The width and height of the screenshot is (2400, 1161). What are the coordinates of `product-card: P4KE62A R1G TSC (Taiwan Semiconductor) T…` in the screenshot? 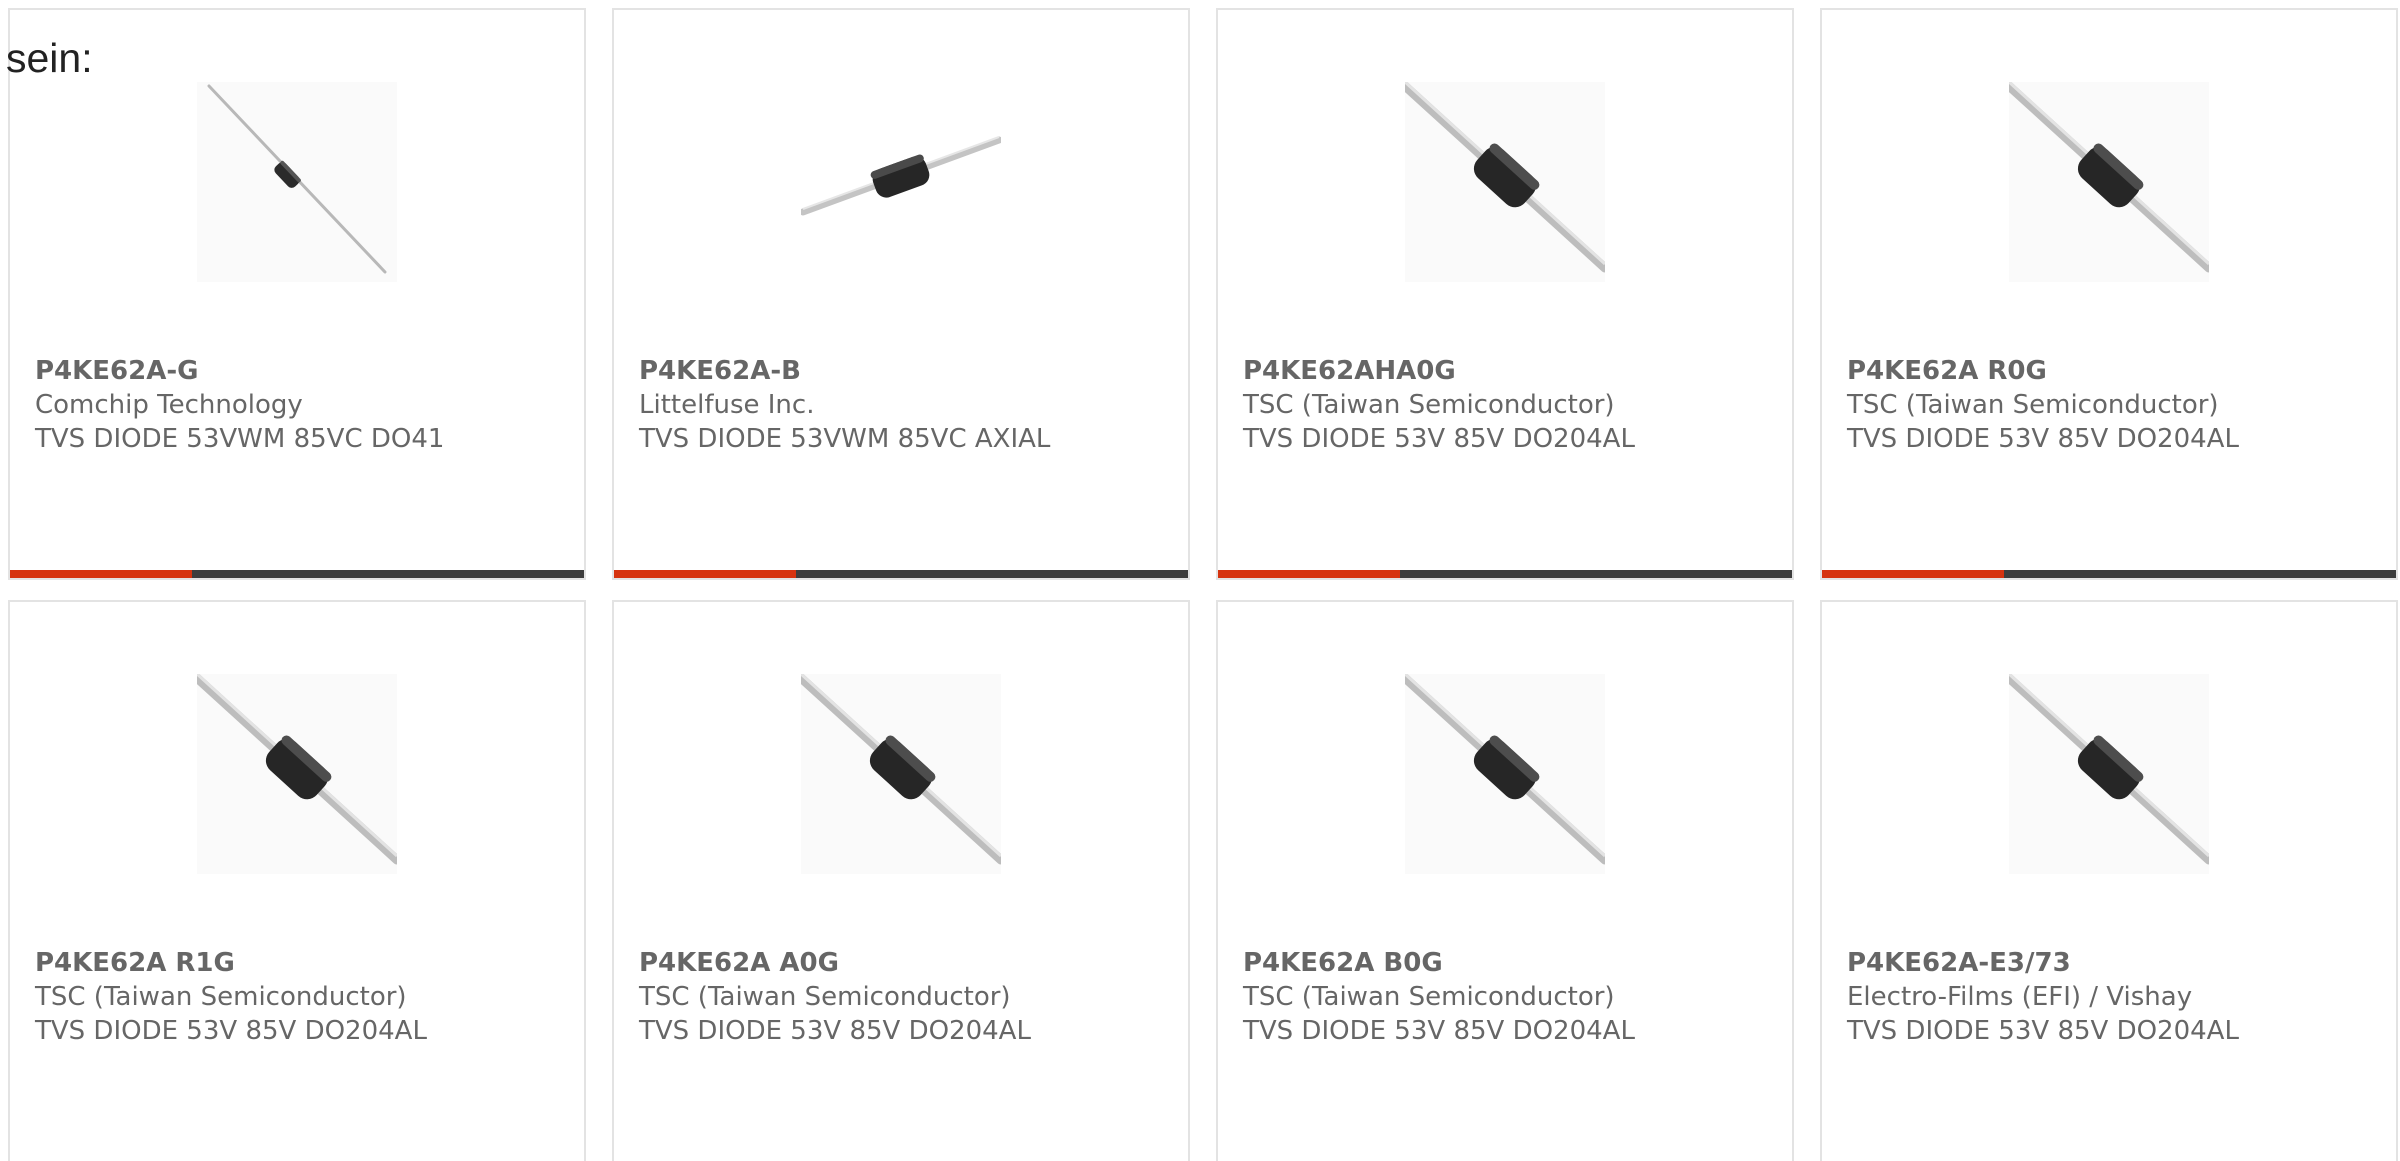 It's located at (297, 880).